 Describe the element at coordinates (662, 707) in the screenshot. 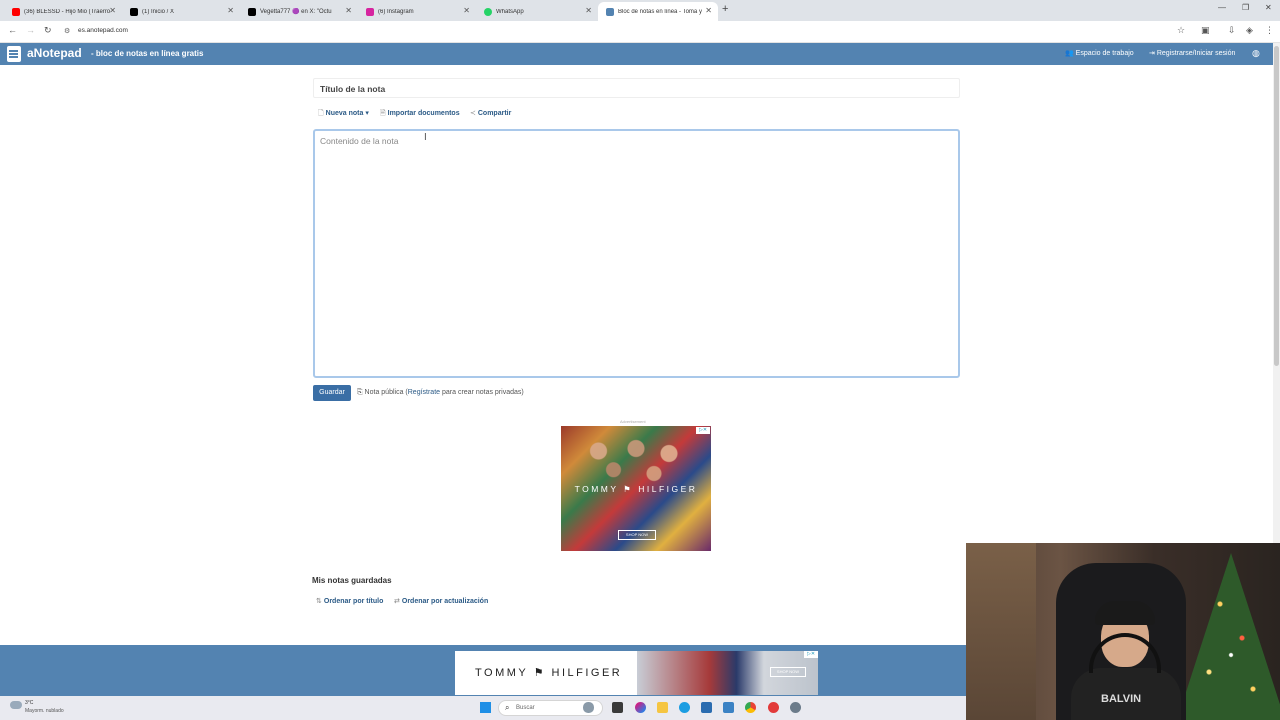

I see `file-explorer-icon` at that location.